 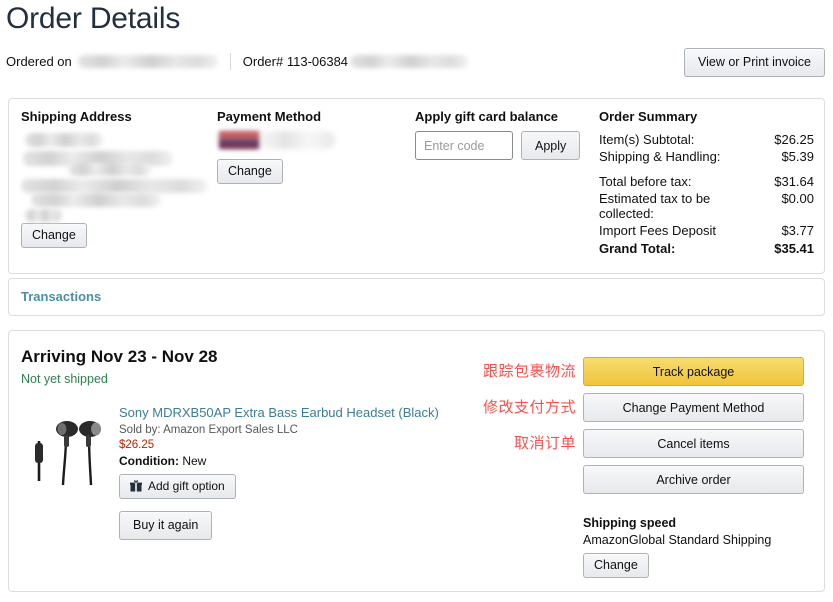 I want to click on order-summary-row: Item(s) Subtotal: $26.25, so click(x=706, y=139).